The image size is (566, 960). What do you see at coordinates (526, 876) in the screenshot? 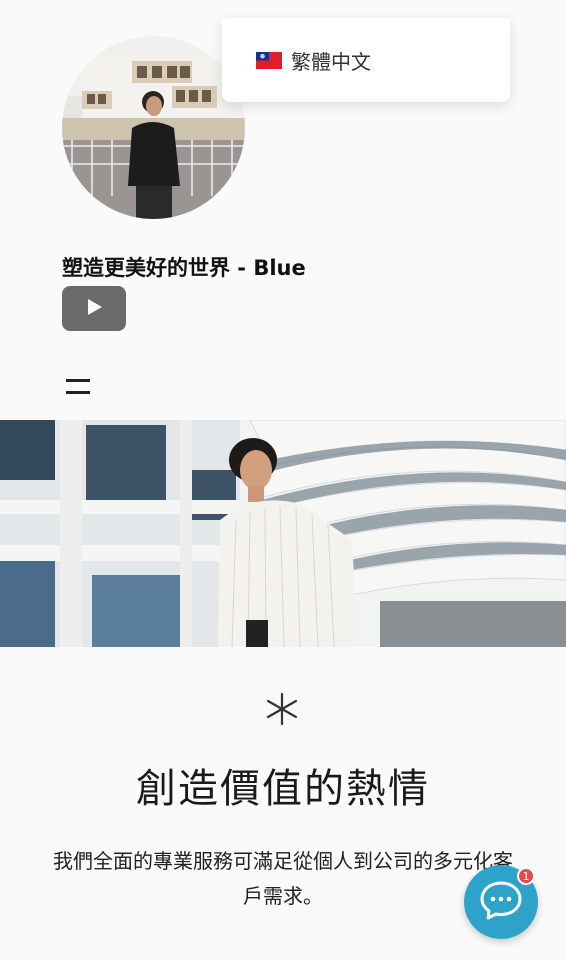
I see `chat-notification-badge: 1` at bounding box center [526, 876].